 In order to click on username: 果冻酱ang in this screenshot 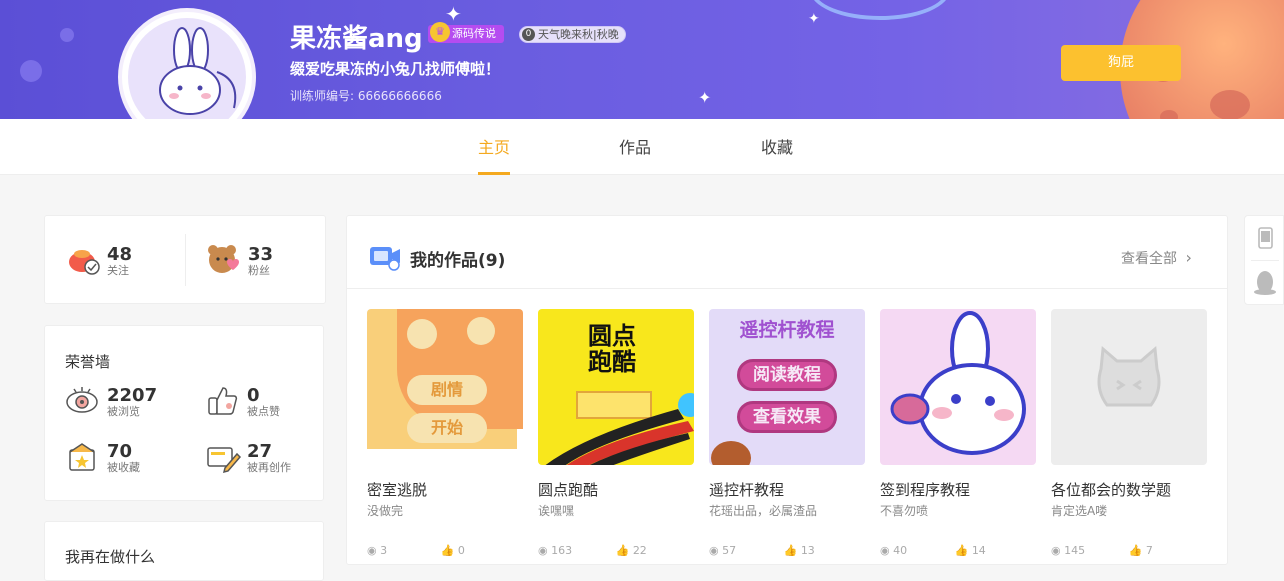, I will do `click(356, 39)`.